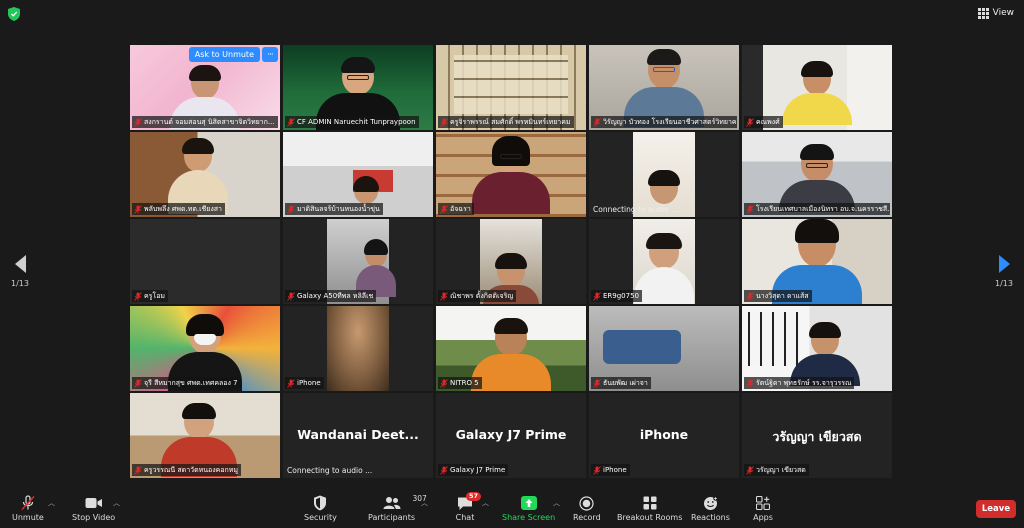 The height and width of the screenshot is (528, 1024). I want to click on record-icon, so click(587, 503).